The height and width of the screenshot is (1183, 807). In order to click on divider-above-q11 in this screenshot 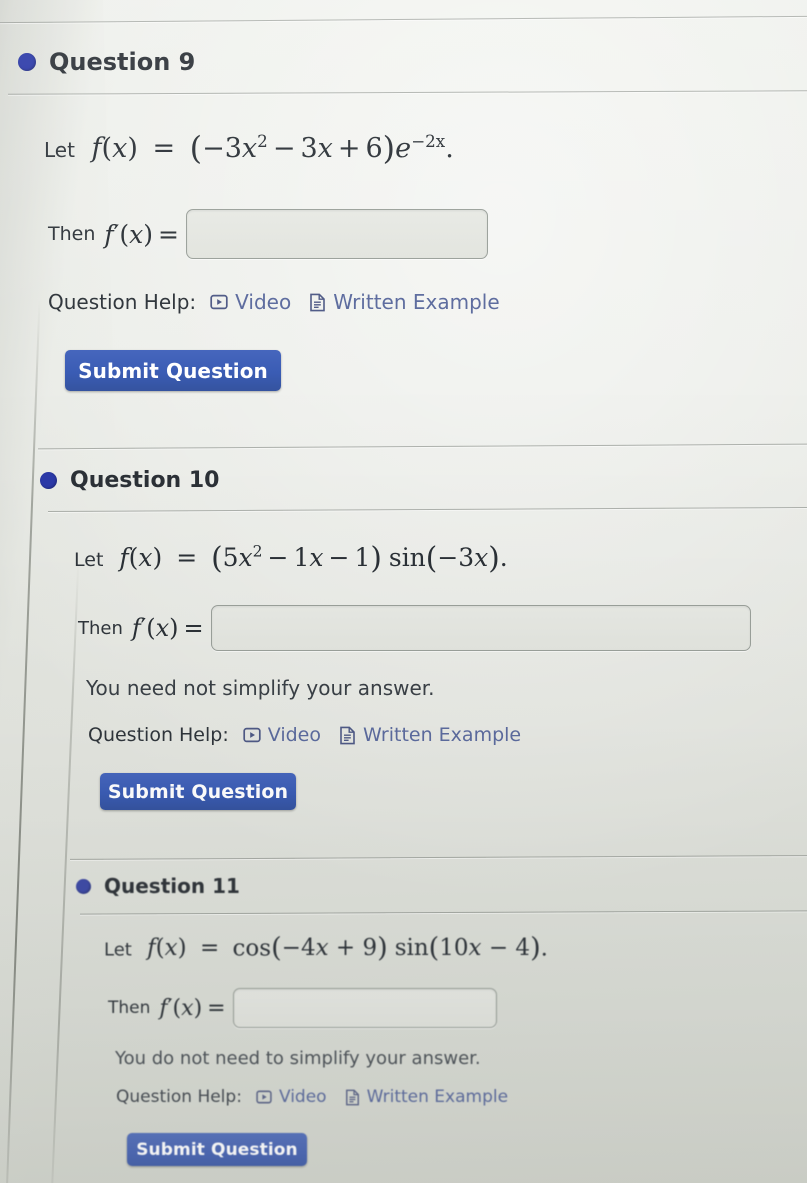, I will do `click(438, 857)`.